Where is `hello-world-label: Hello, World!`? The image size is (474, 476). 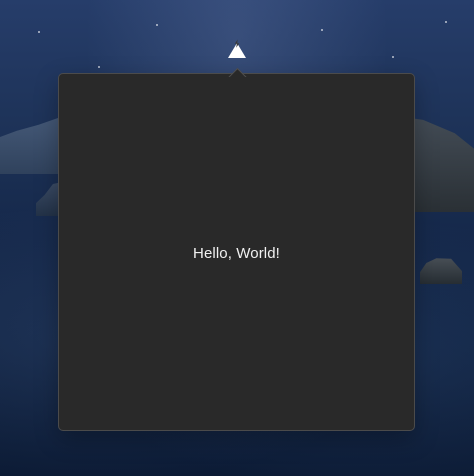 hello-world-label: Hello, World! is located at coordinates (236, 253).